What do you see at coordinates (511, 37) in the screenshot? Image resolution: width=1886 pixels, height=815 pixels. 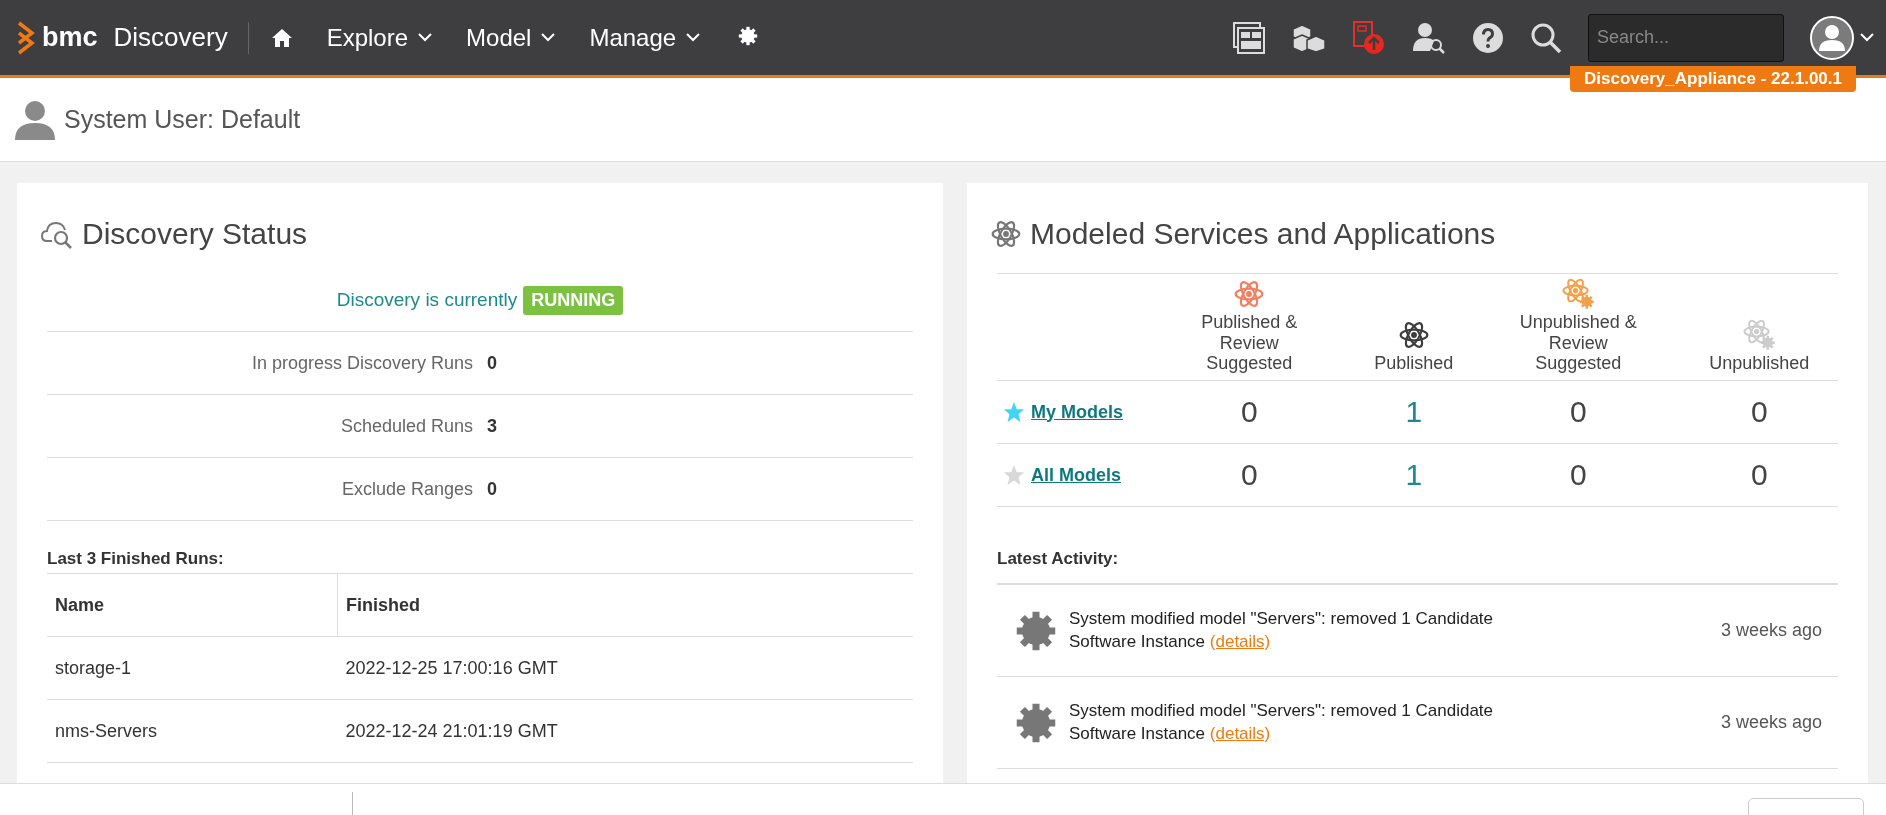 I see `nav-menu: Model` at bounding box center [511, 37].